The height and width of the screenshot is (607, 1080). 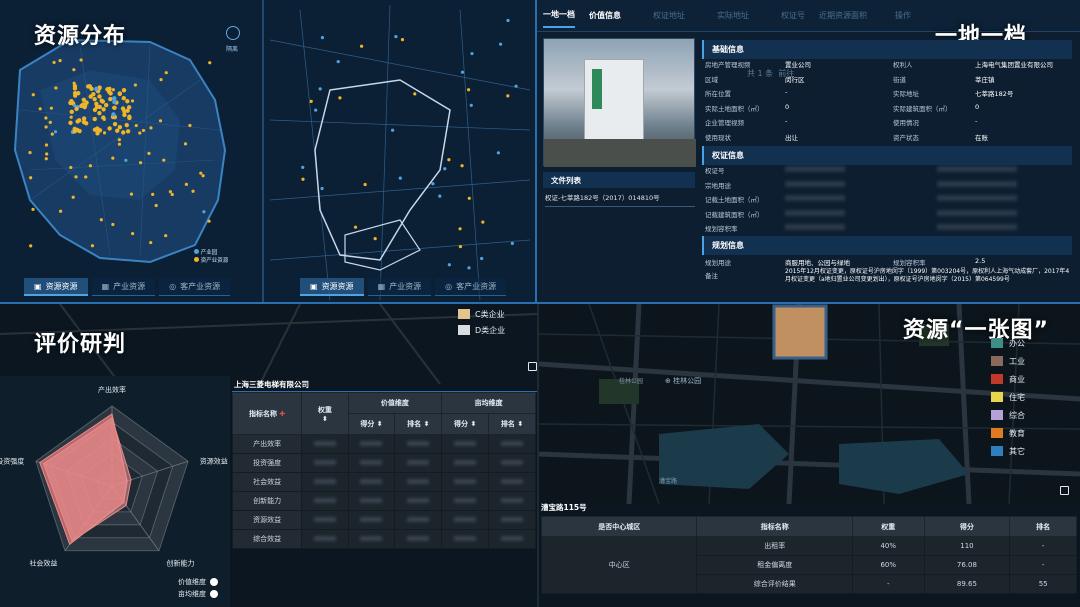 What do you see at coordinates (282, 414) in the screenshot?
I see `plus-icon: ✚` at bounding box center [282, 414].